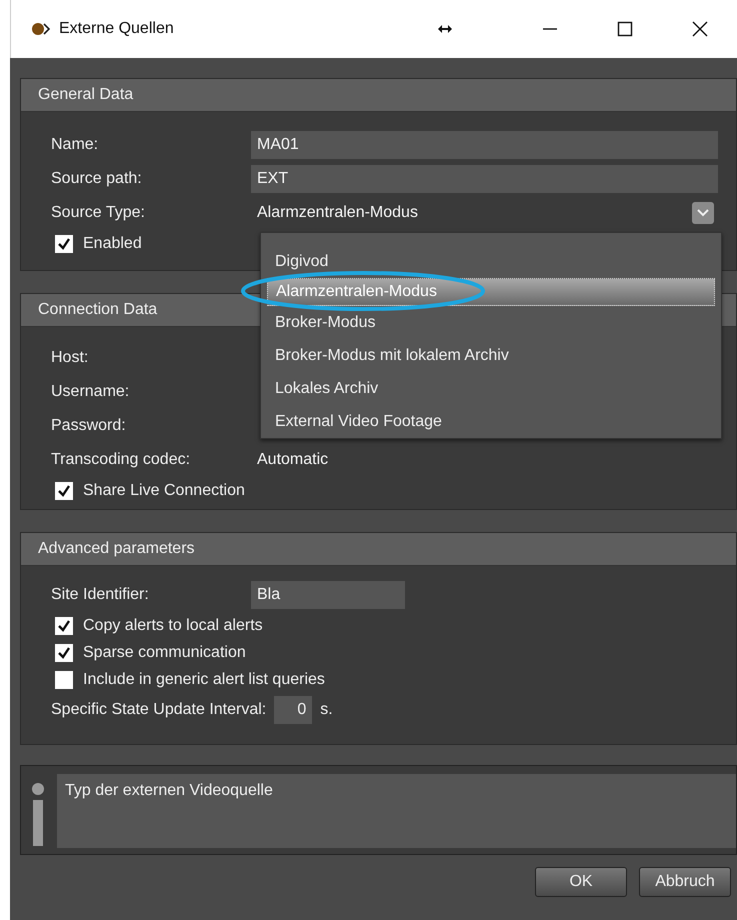 The height and width of the screenshot is (920, 737). I want to click on field-label: Host:, so click(70, 358).